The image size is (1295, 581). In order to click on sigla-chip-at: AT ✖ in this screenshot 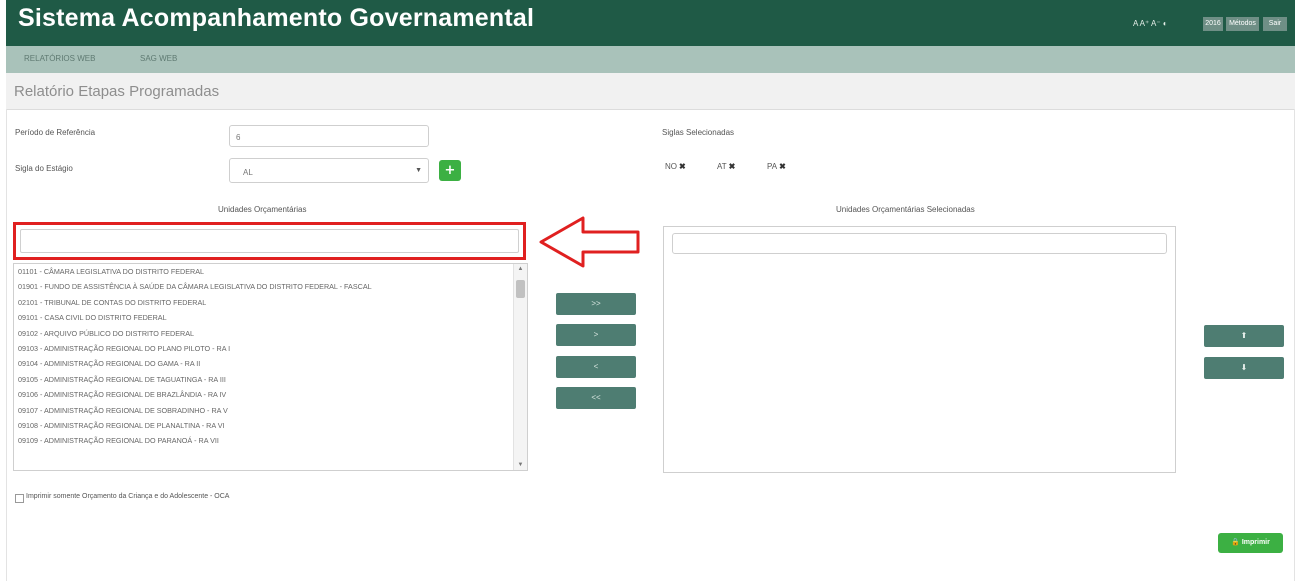, I will do `click(726, 166)`.